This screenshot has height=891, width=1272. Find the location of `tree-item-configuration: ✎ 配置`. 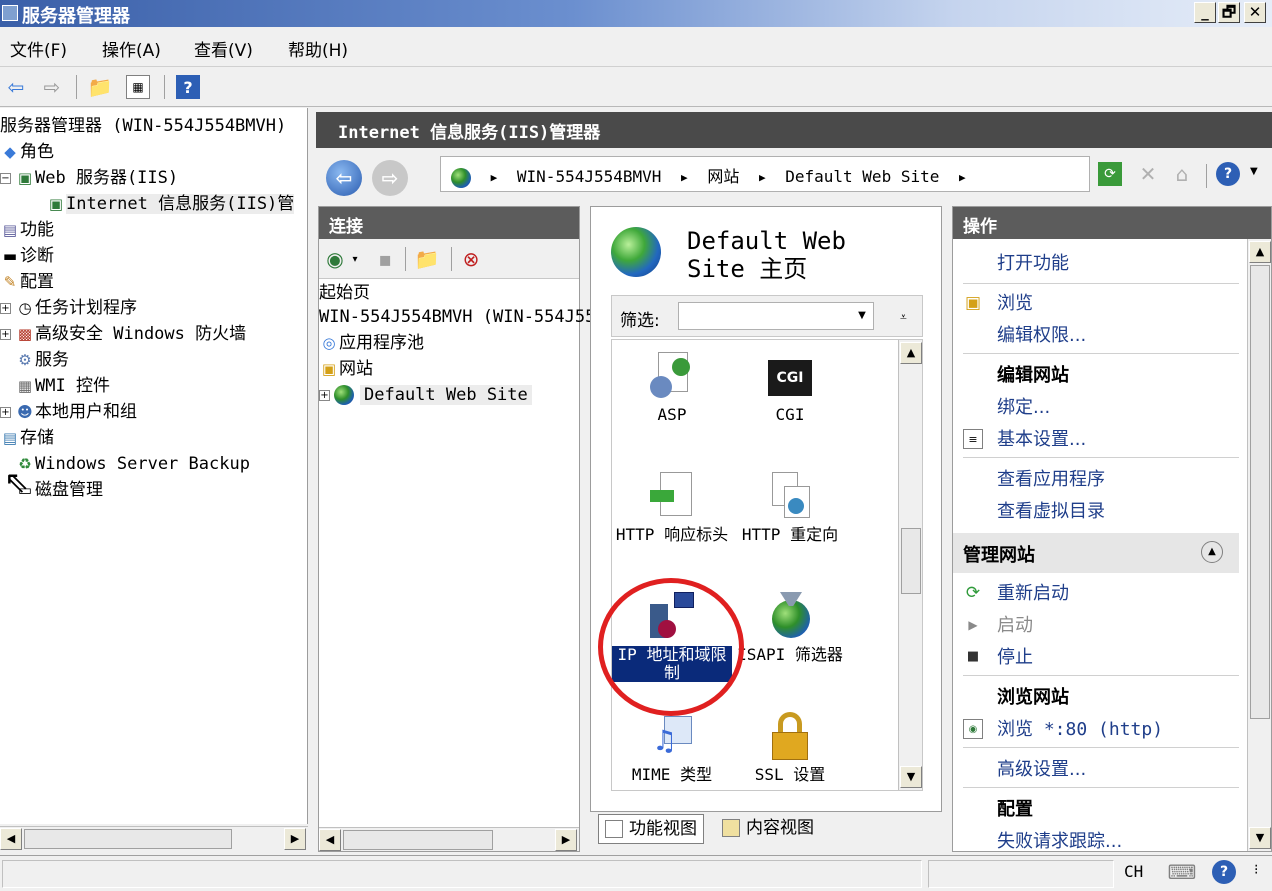

tree-item-configuration: ✎ 配置 is located at coordinates (27, 282).